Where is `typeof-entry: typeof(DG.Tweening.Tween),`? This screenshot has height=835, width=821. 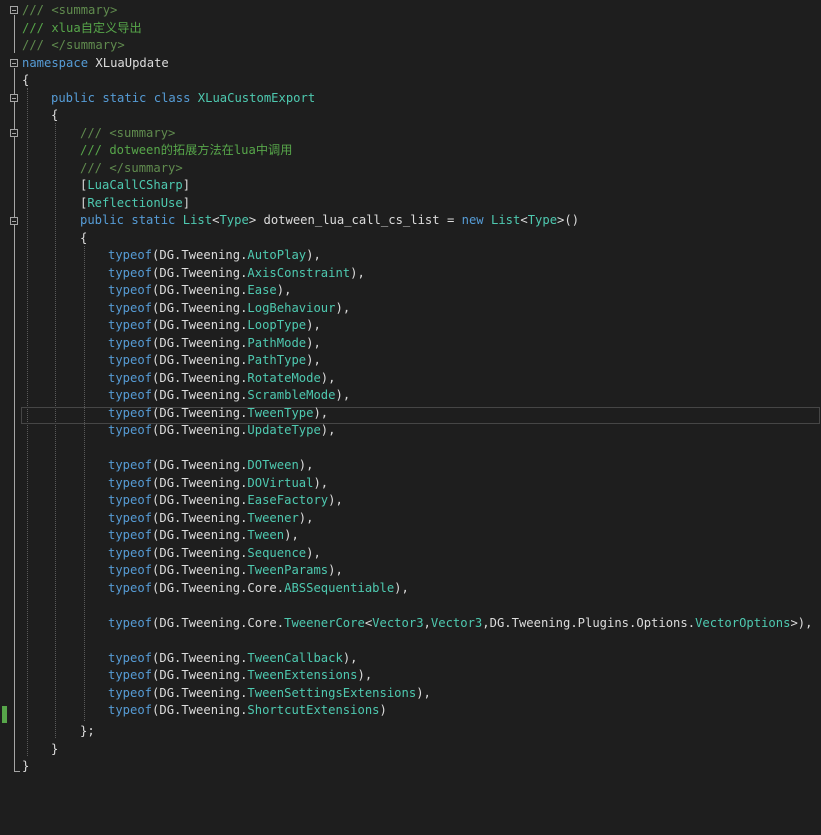 typeof-entry: typeof(DG.Tweening.Tween), is located at coordinates (203, 535).